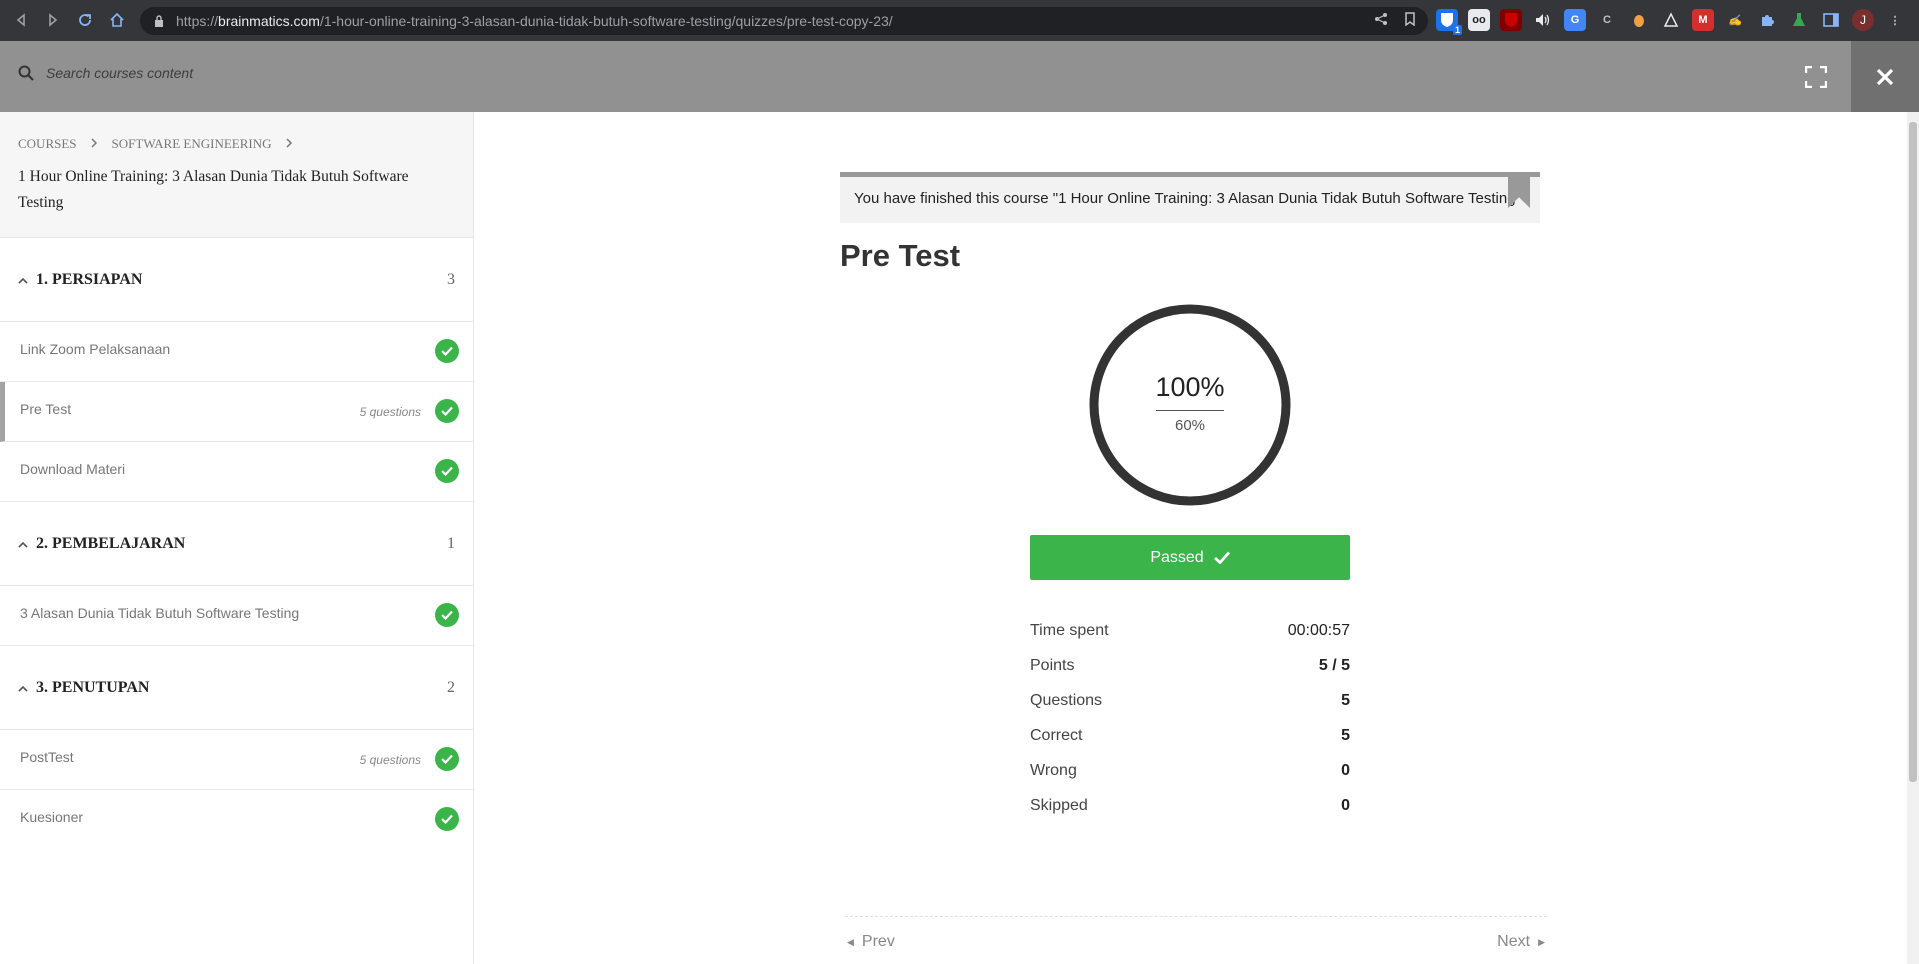 The height and width of the screenshot is (964, 1919). What do you see at coordinates (21, 20) in the screenshot?
I see `back-icon` at bounding box center [21, 20].